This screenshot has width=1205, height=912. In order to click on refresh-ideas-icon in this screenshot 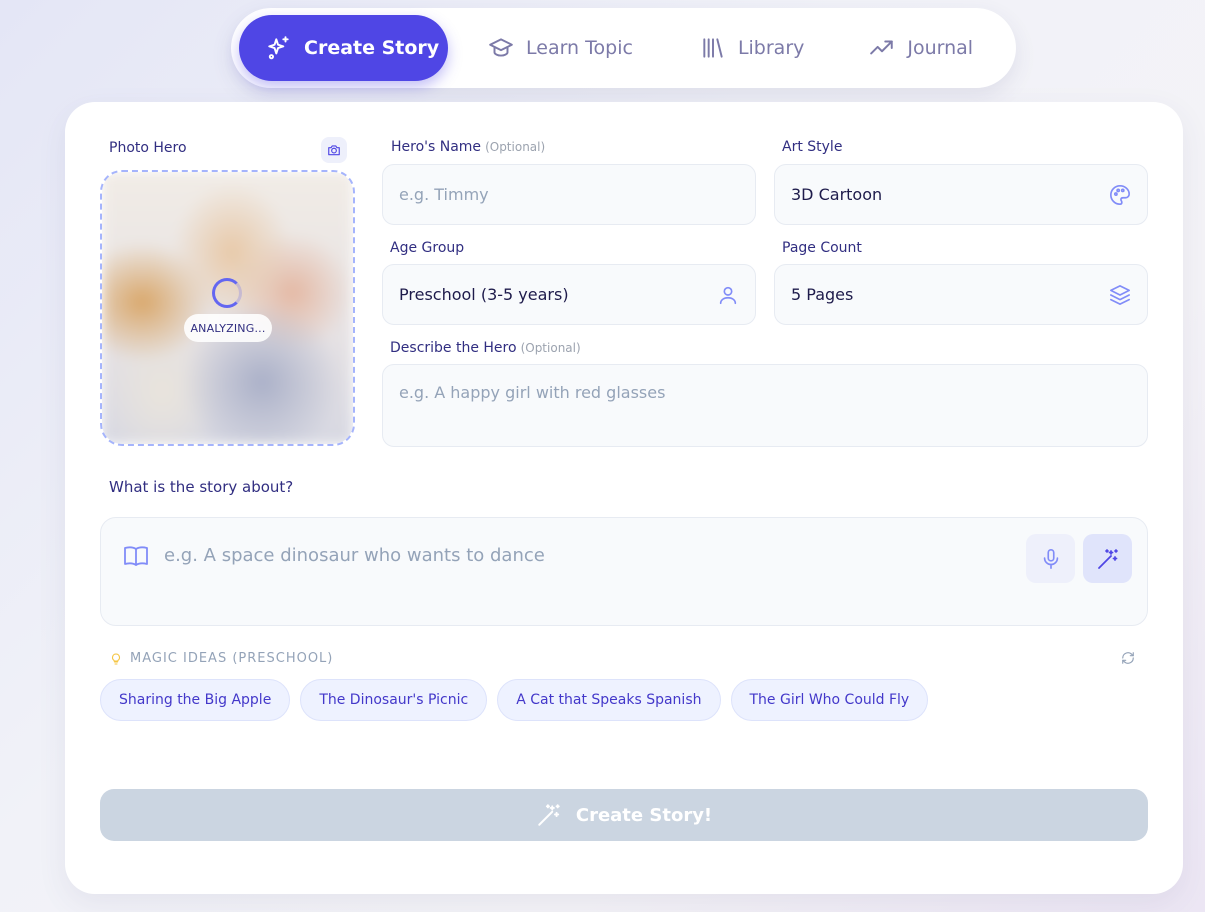, I will do `click(1128, 658)`.